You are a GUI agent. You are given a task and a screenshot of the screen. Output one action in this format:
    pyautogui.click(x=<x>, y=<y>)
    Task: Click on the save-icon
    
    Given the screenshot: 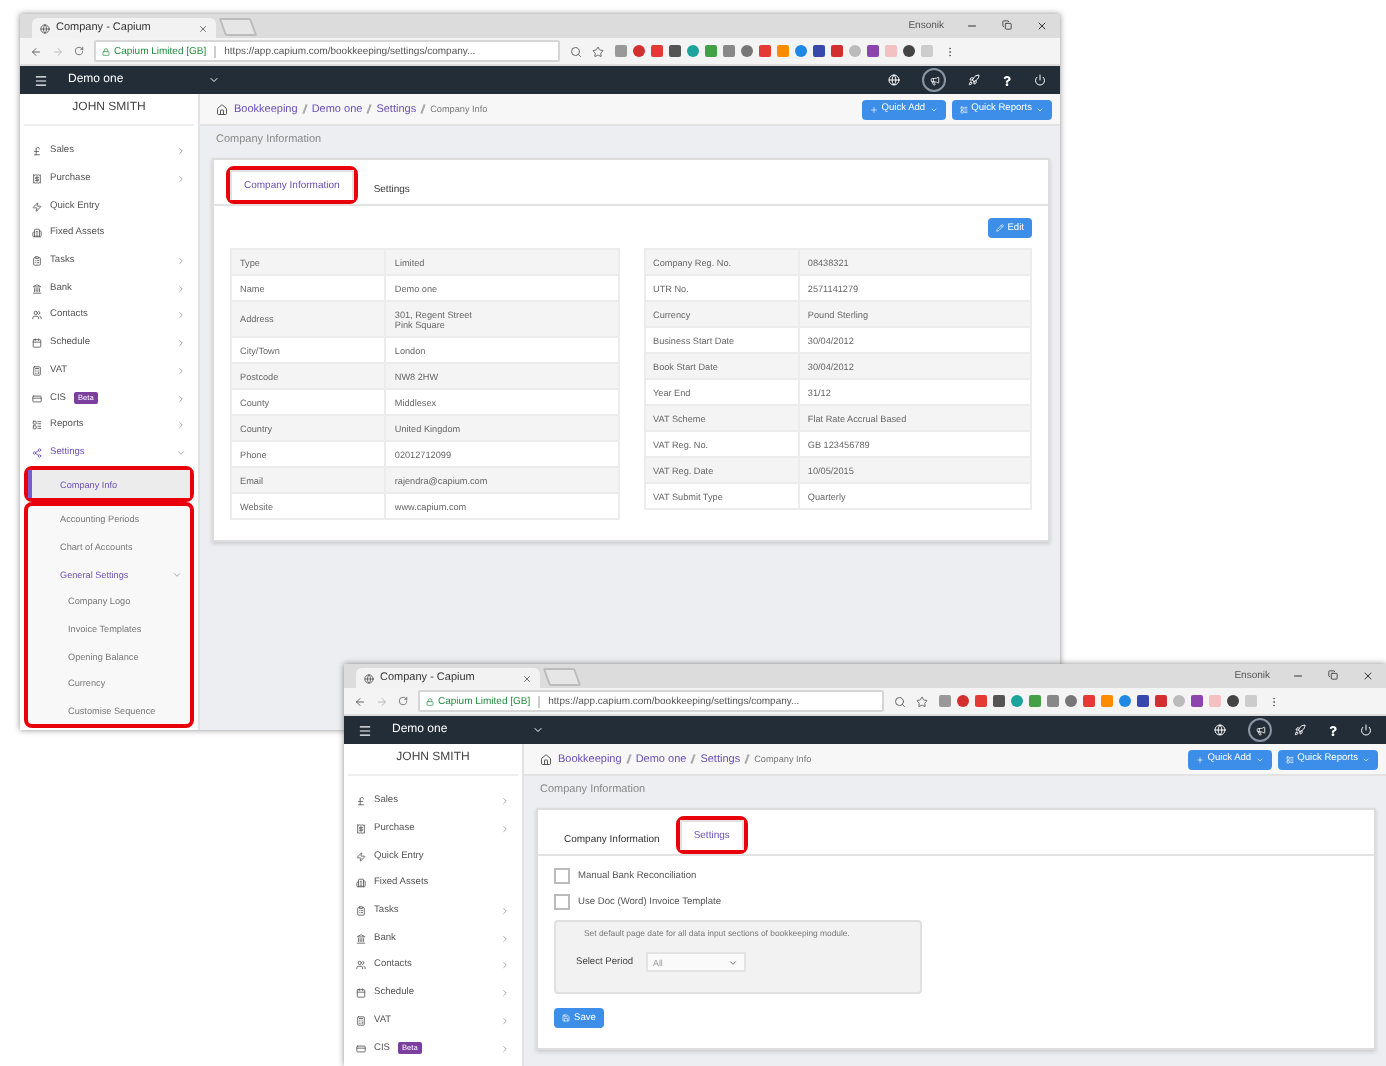 What is the action you would take?
    pyautogui.click(x=566, y=1018)
    